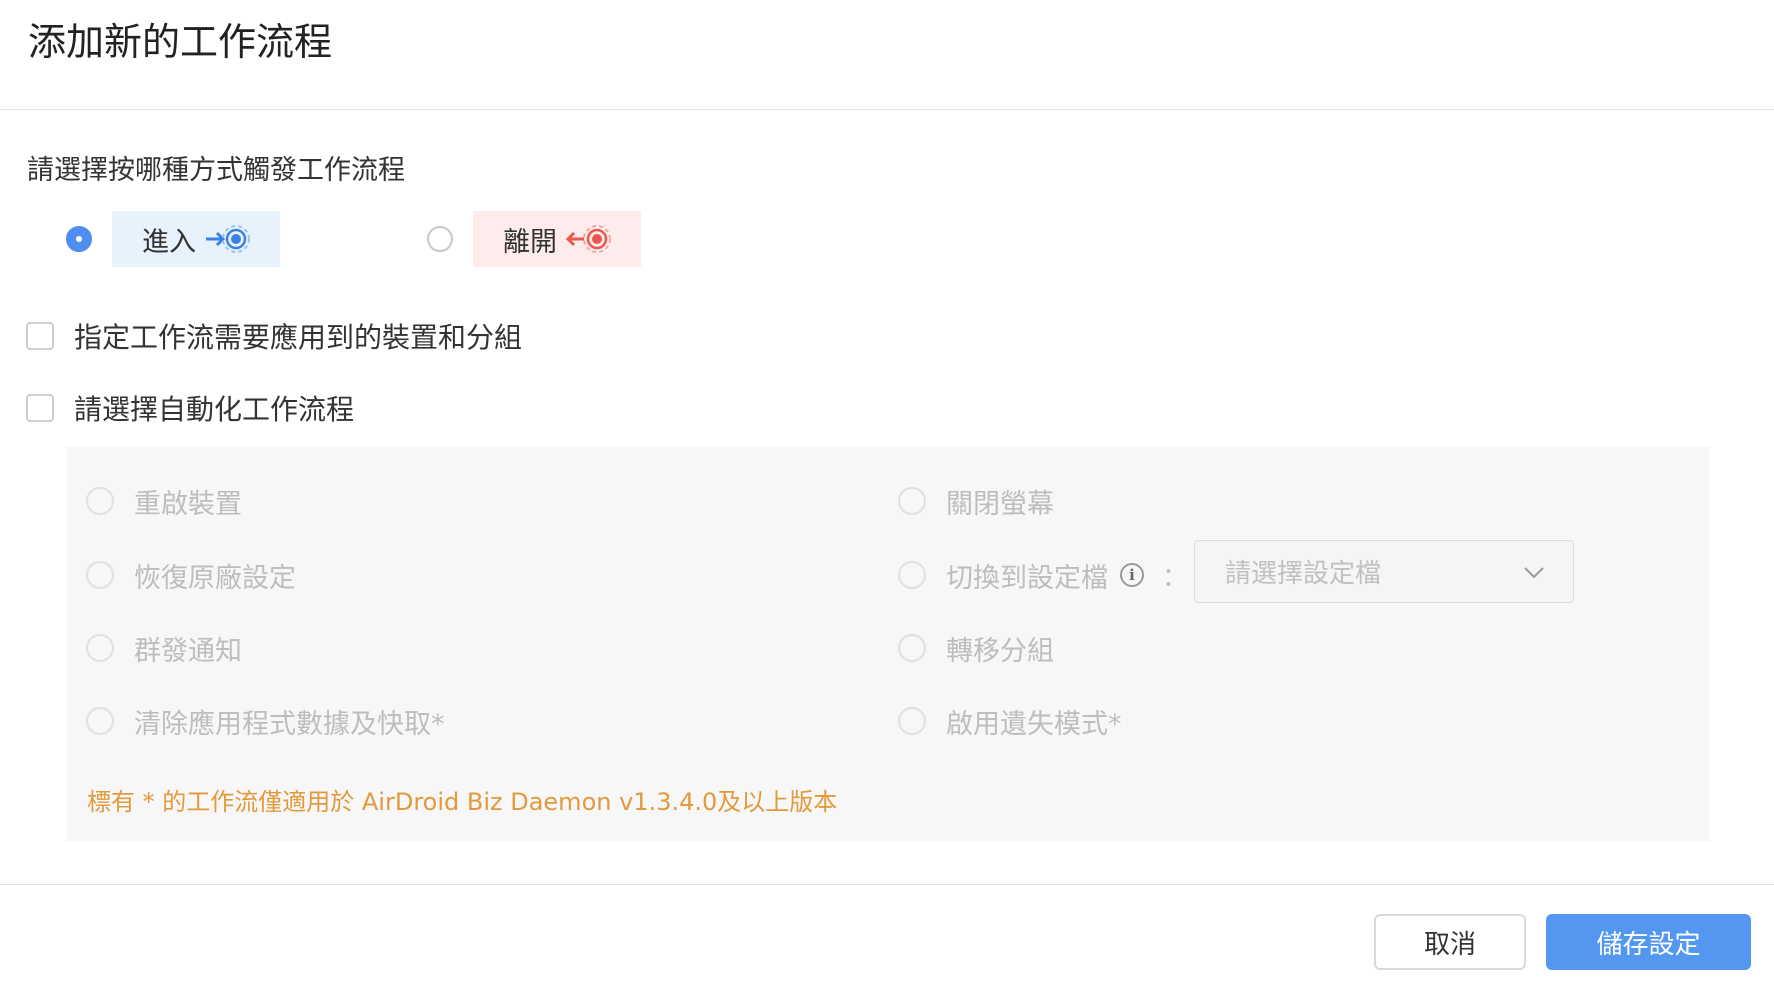 The width and height of the screenshot is (1774, 994). I want to click on info-icon: i, so click(1132, 575).